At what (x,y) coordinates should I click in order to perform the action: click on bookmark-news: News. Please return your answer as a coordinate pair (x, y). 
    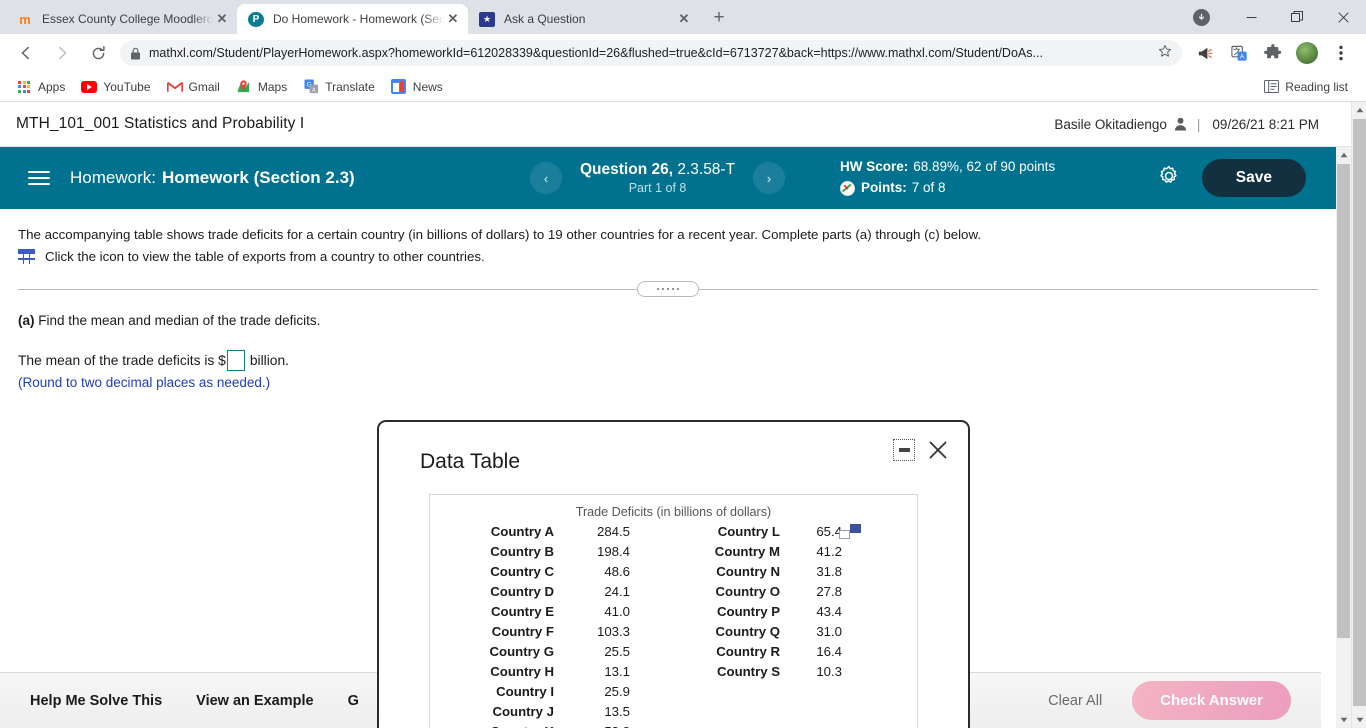
    Looking at the image, I should click on (419, 87).